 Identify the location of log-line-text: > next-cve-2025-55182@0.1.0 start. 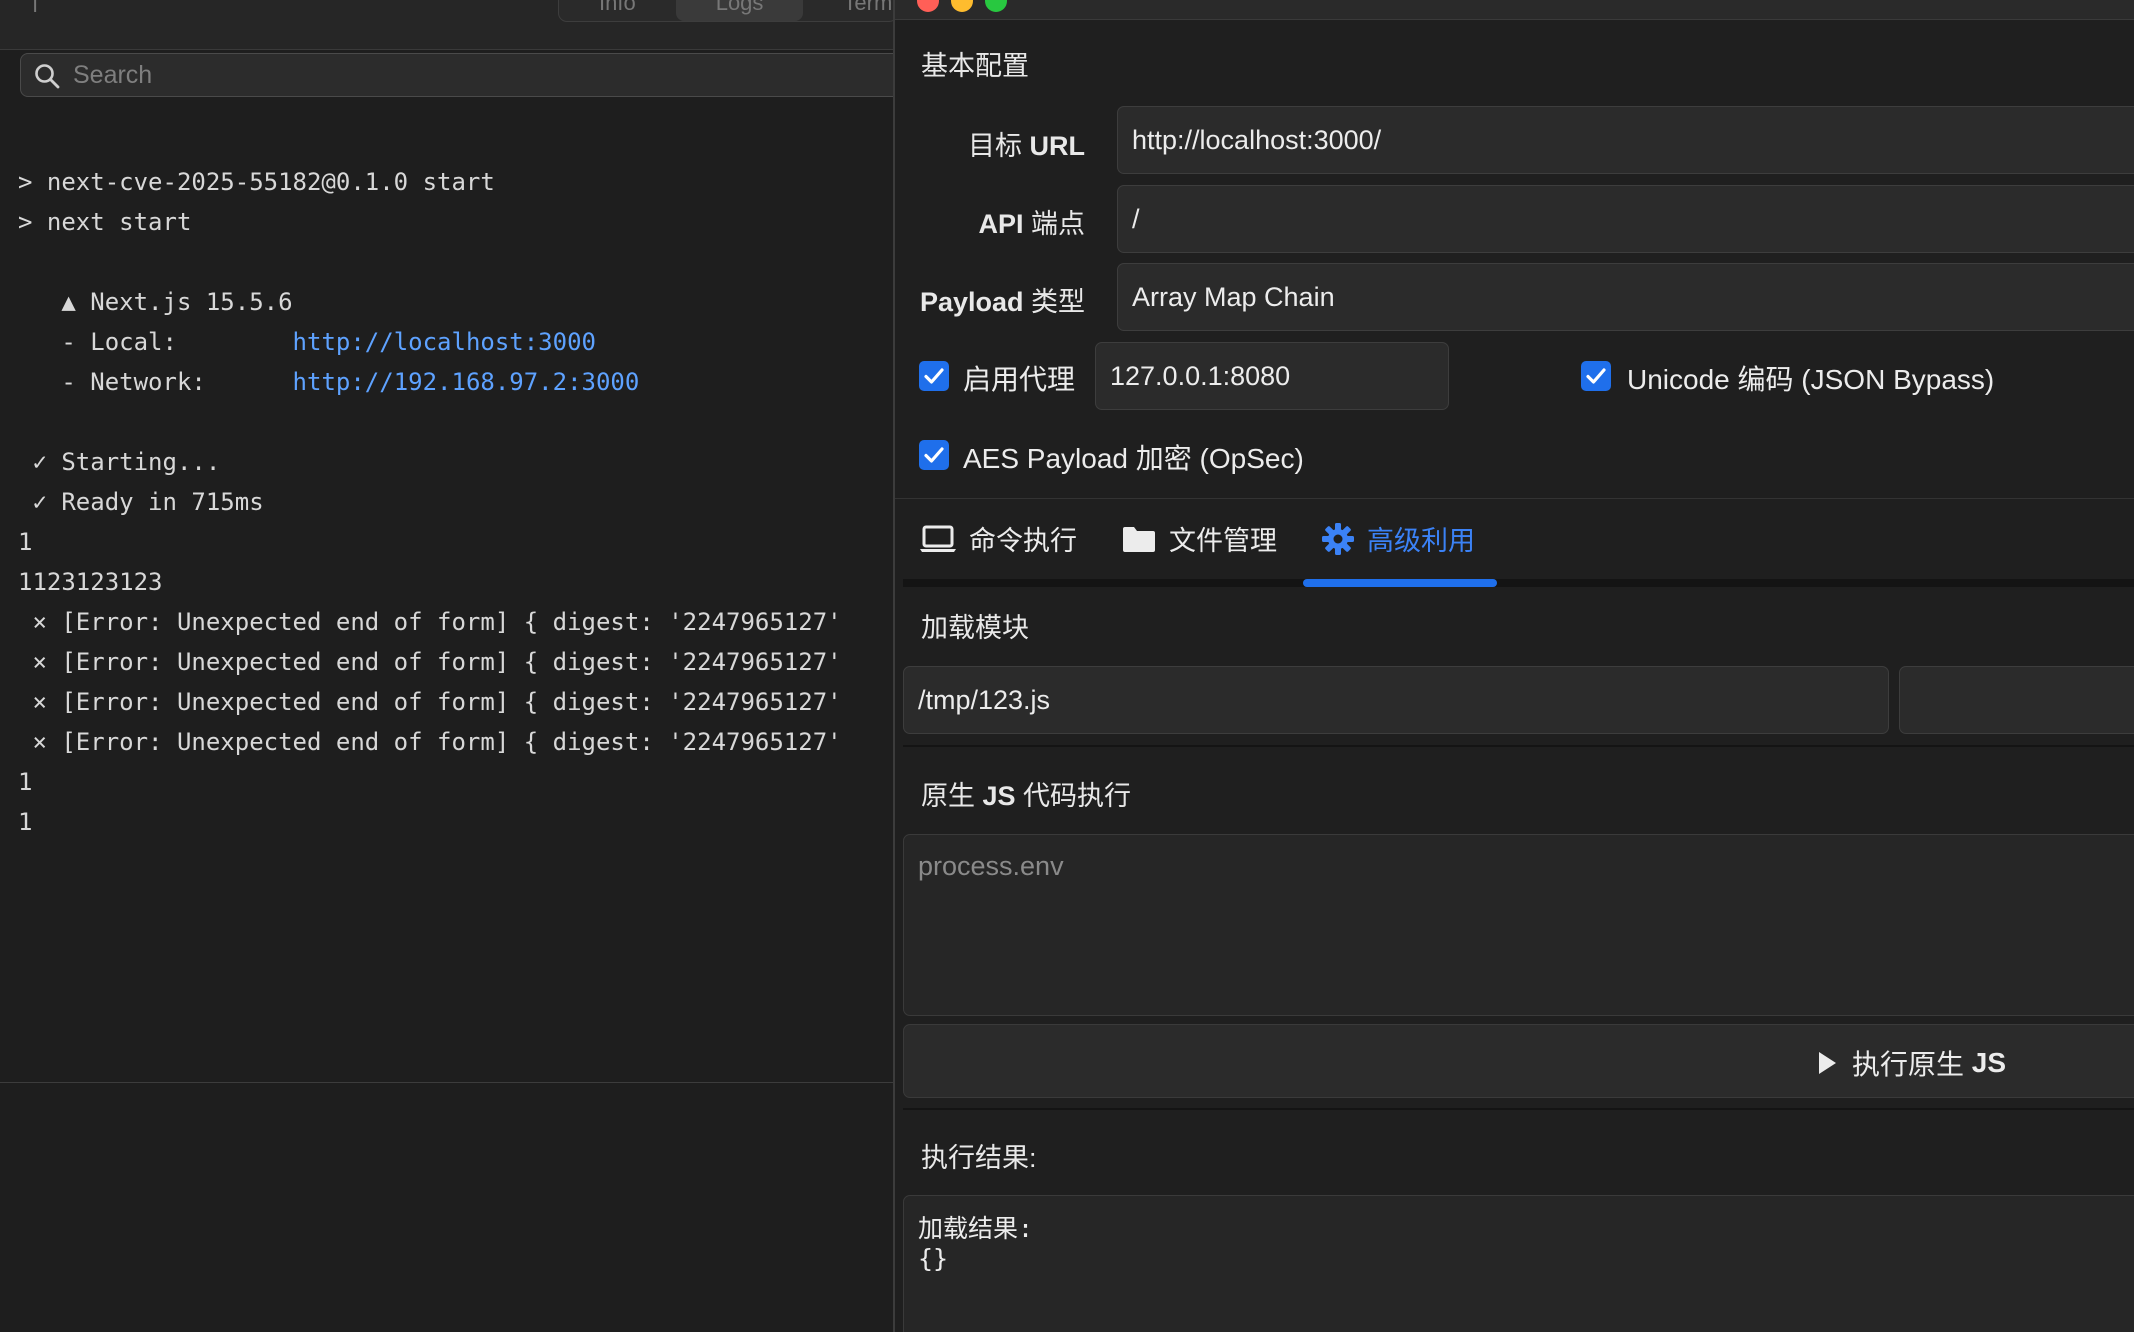
(256, 182).